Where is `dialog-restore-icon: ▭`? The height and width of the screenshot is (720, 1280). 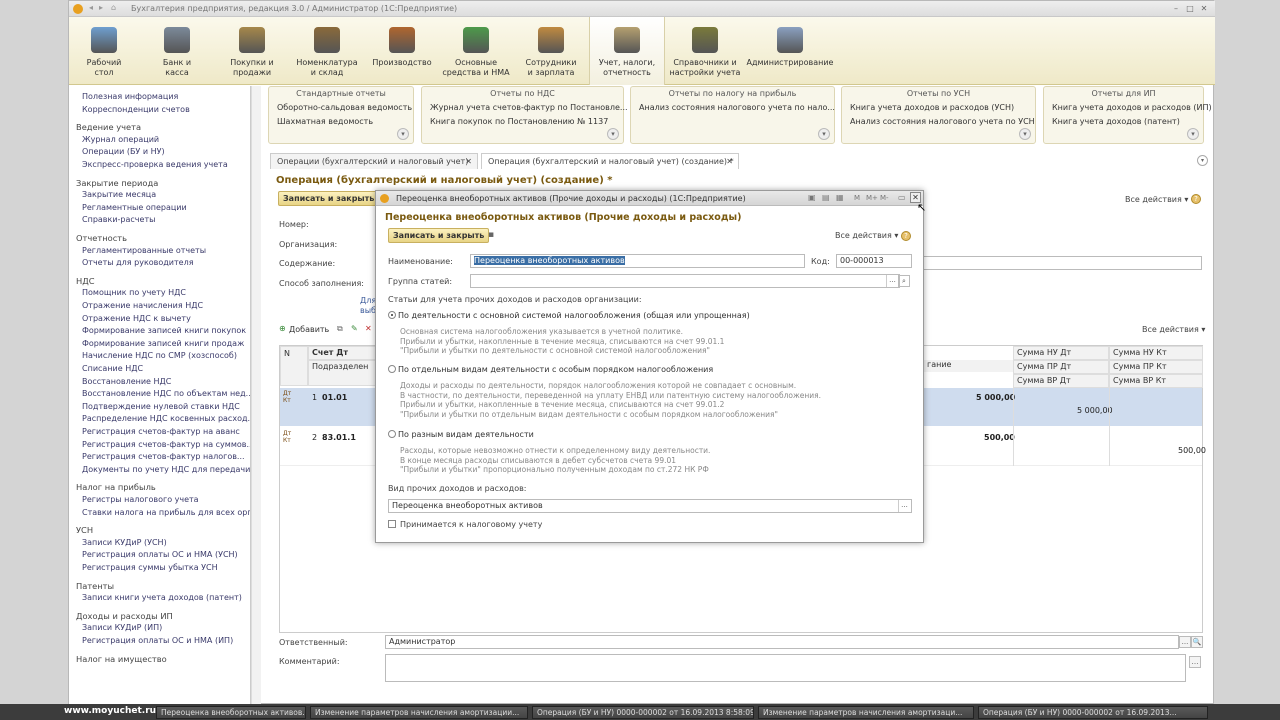
dialog-restore-icon: ▭ is located at coordinates (902, 197).